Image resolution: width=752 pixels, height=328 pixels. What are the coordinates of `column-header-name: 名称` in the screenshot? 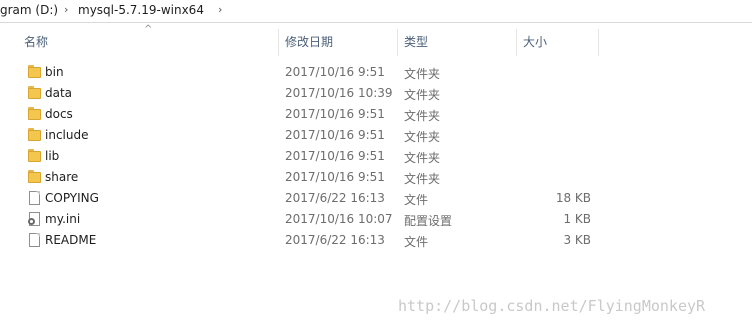 It's located at (36, 44).